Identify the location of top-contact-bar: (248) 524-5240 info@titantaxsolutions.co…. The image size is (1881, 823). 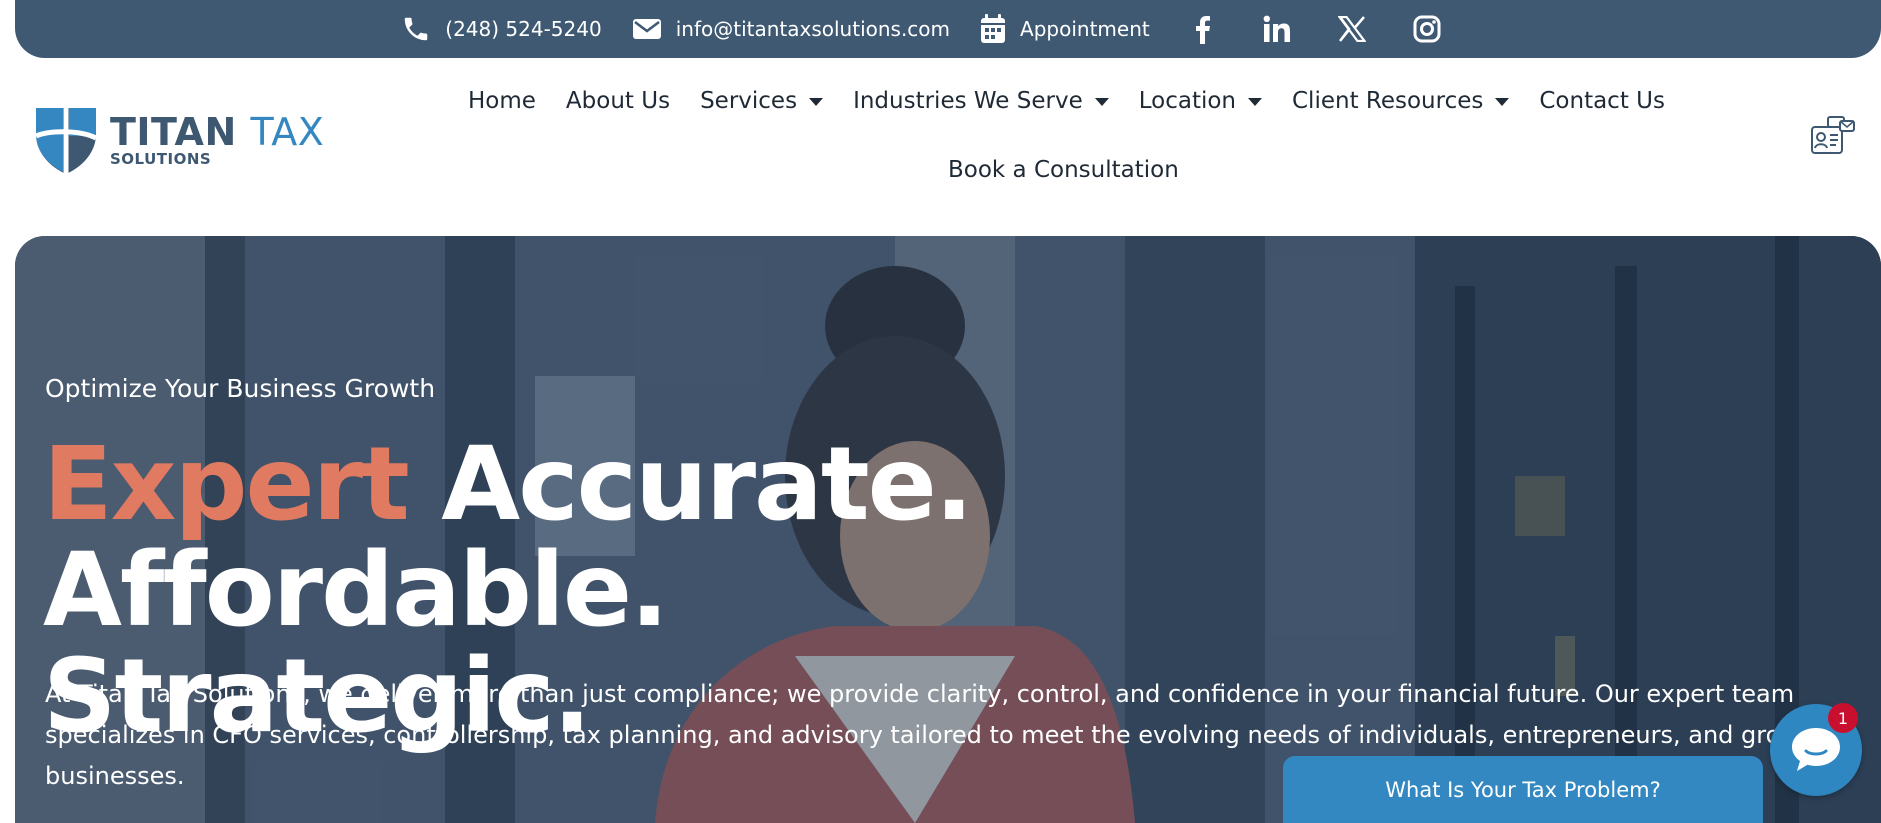
(948, 29).